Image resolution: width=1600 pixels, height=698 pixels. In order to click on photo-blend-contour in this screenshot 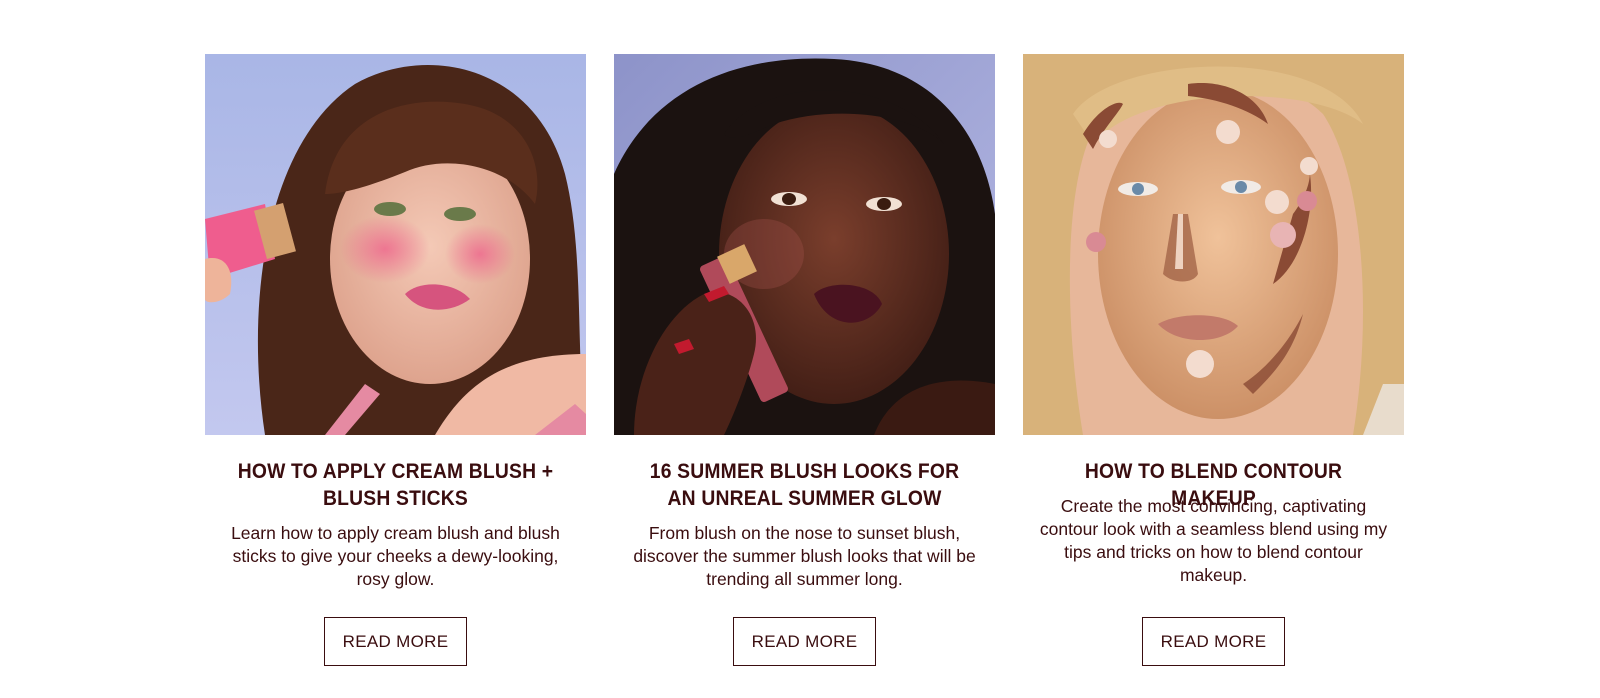, I will do `click(1213, 244)`.